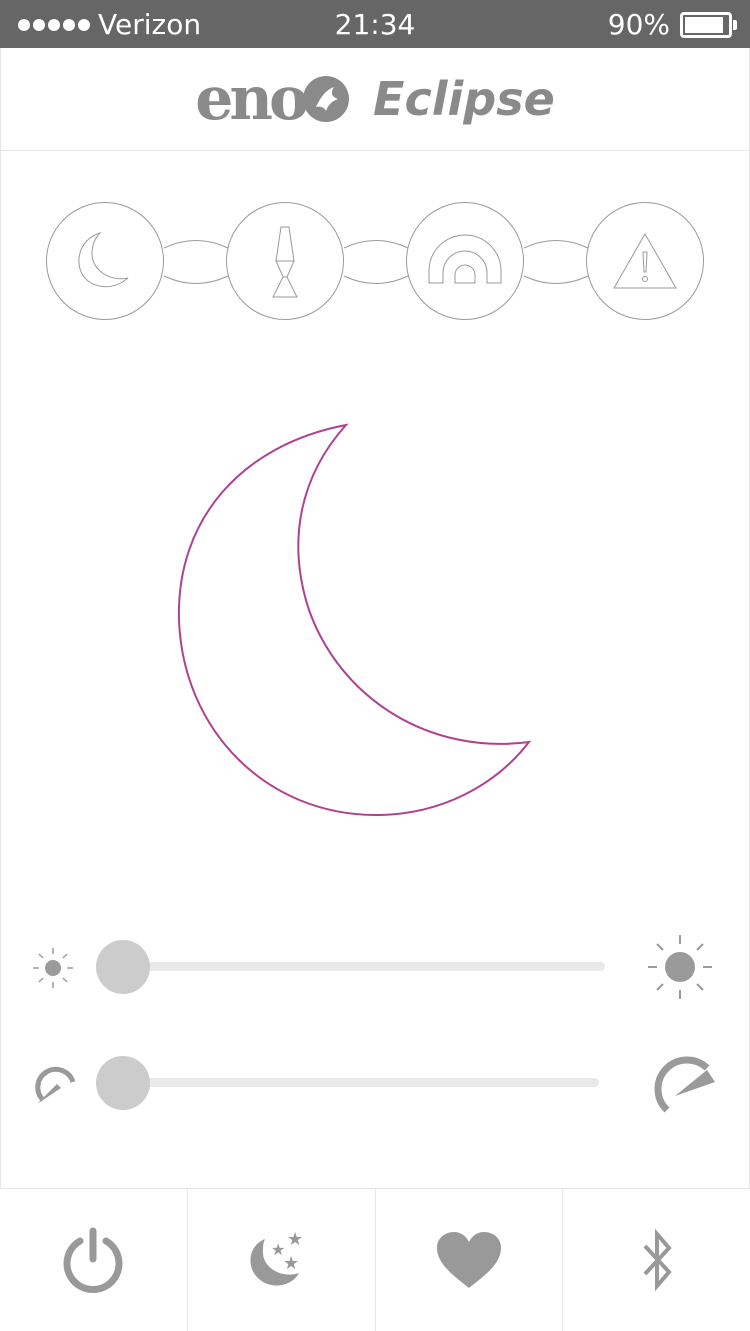 The width and height of the screenshot is (750, 1331). Describe the element at coordinates (361, 1082) in the screenshot. I see `speed-slider-track` at that location.